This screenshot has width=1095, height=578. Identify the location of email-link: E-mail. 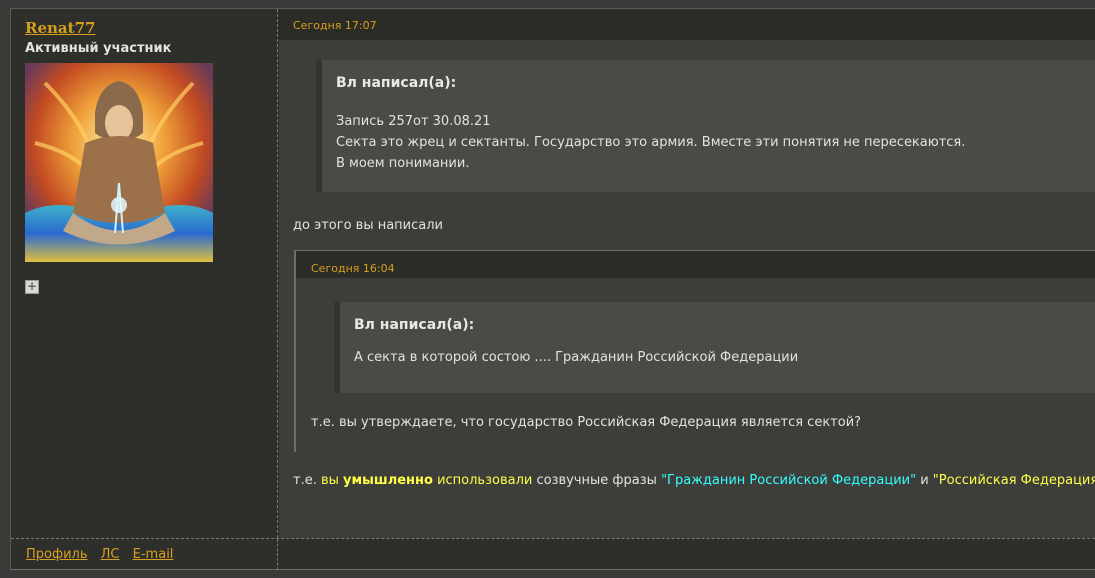
(153, 554).